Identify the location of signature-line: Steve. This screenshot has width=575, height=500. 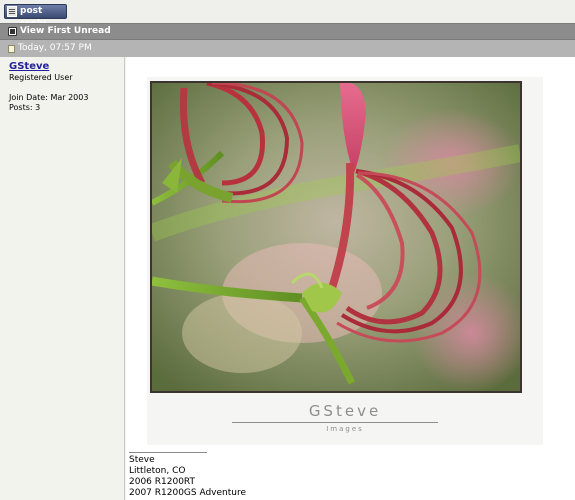
(142, 460).